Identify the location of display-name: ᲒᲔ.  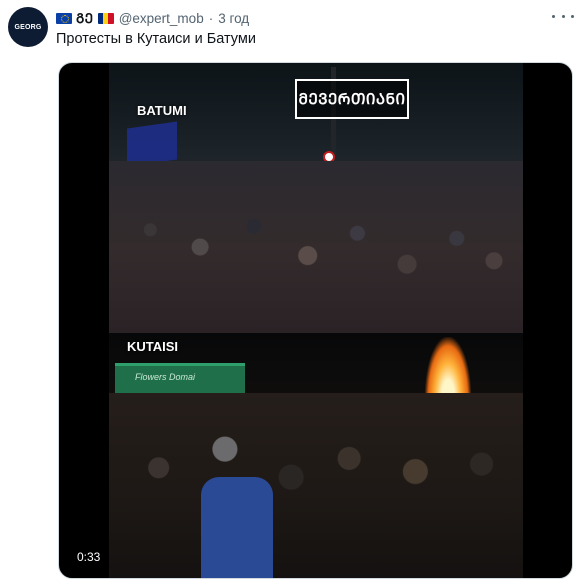
(85, 18).